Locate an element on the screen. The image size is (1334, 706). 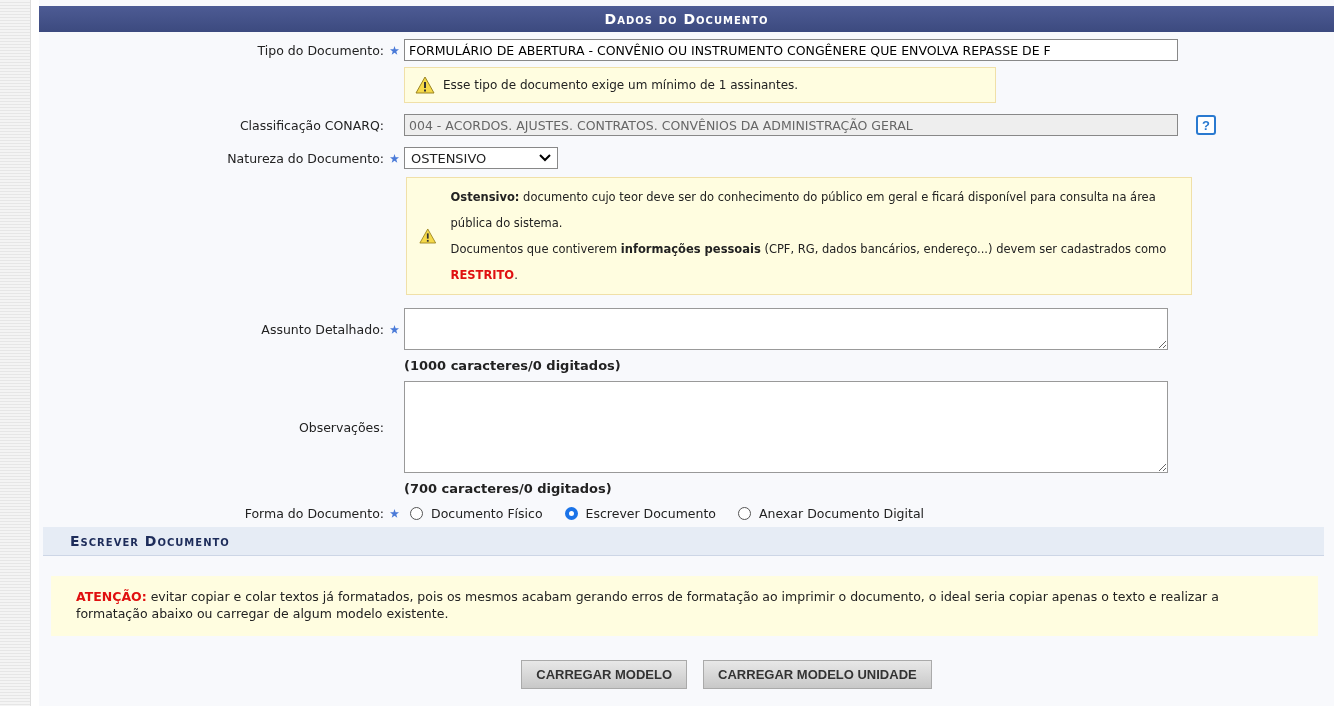
load-template-button: CARREGAR MODELO is located at coordinates (604, 674).